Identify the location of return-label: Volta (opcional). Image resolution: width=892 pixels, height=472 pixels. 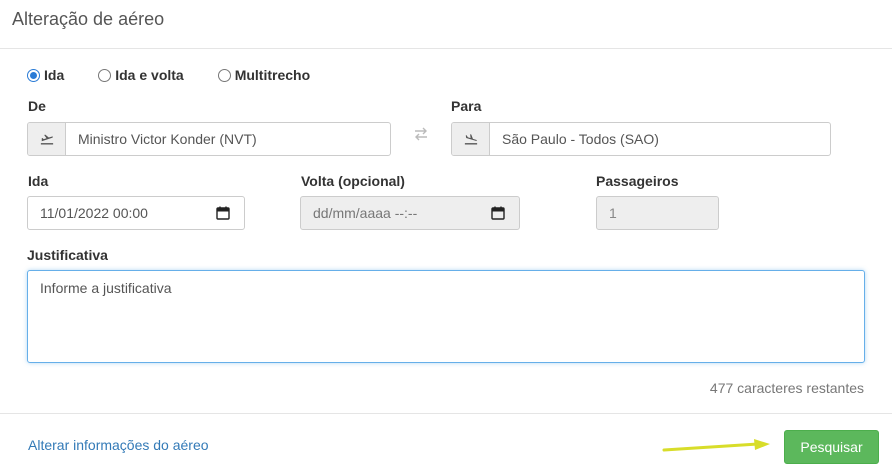
(353, 181).